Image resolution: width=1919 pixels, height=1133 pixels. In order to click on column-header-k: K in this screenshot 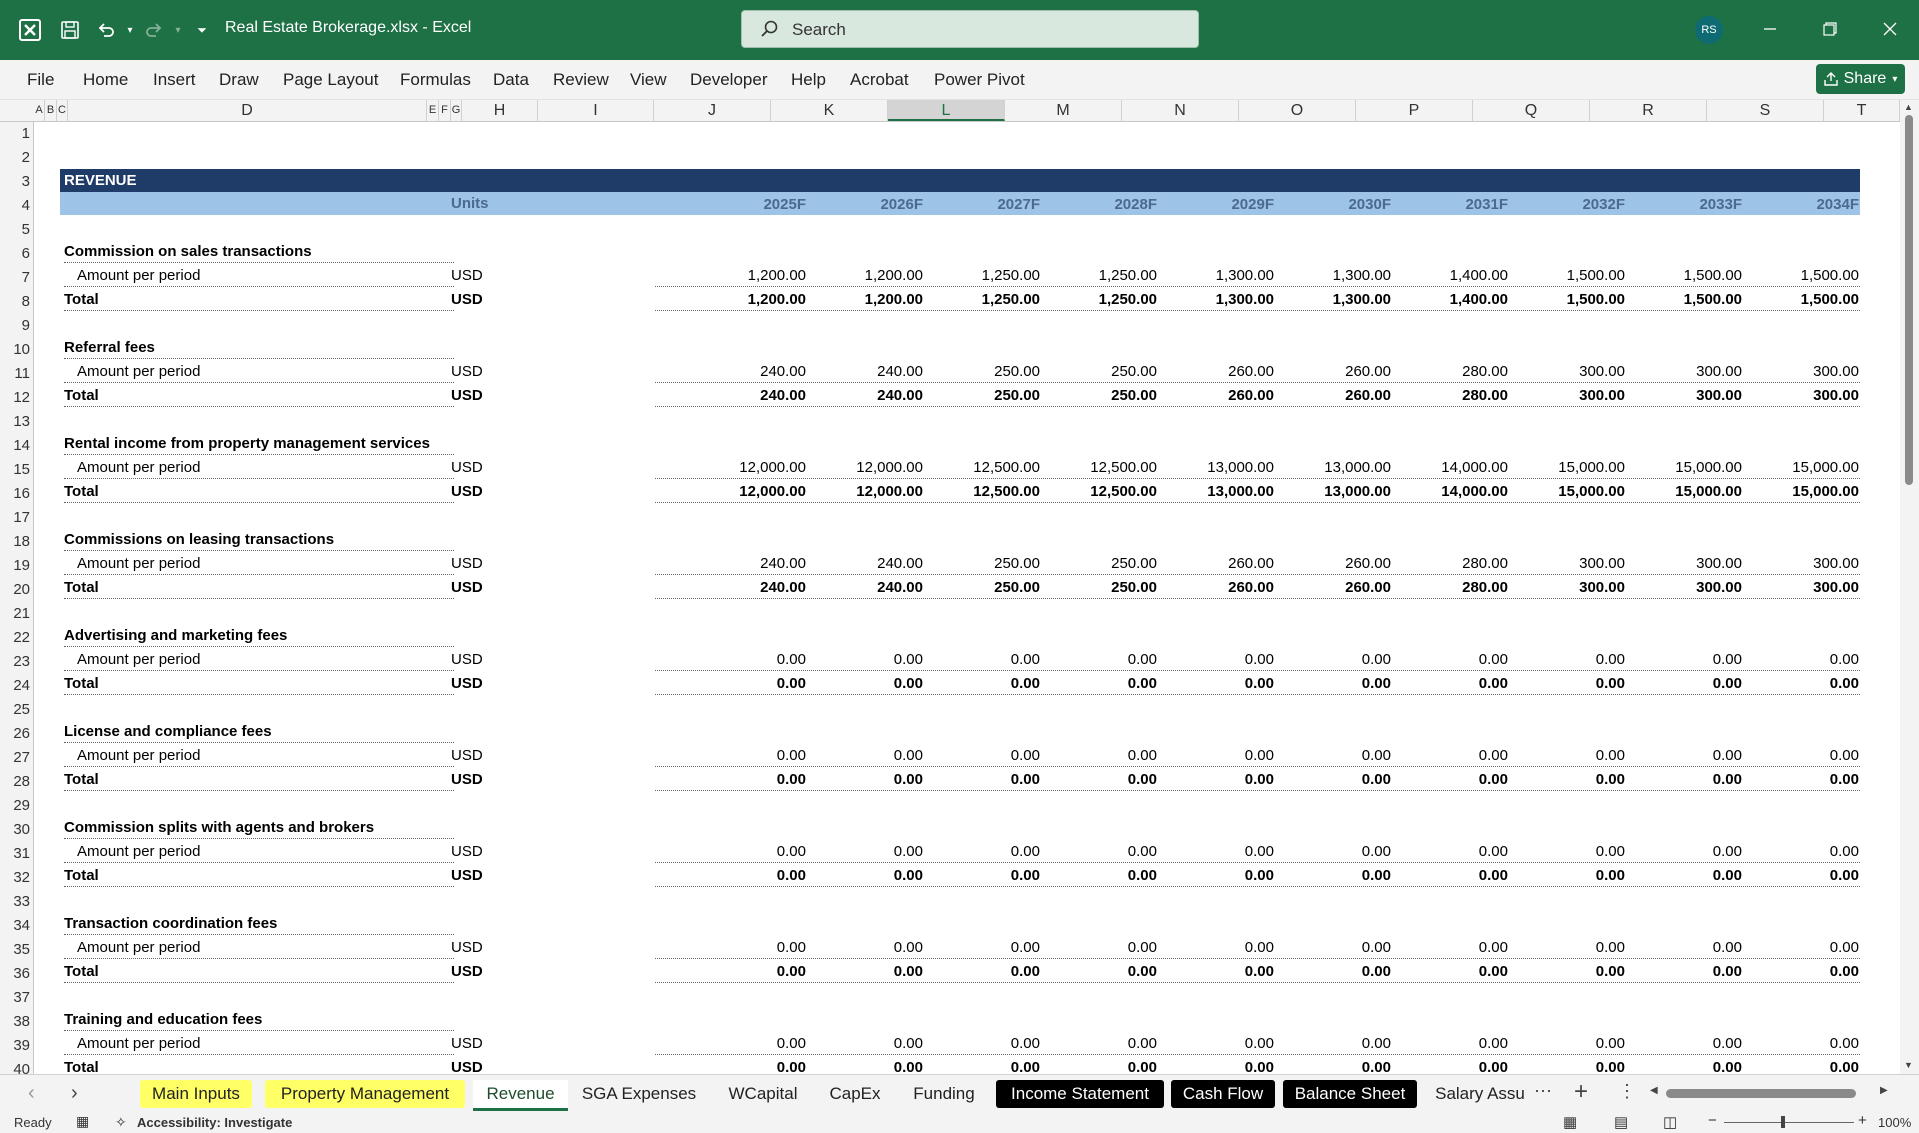, I will do `click(829, 110)`.